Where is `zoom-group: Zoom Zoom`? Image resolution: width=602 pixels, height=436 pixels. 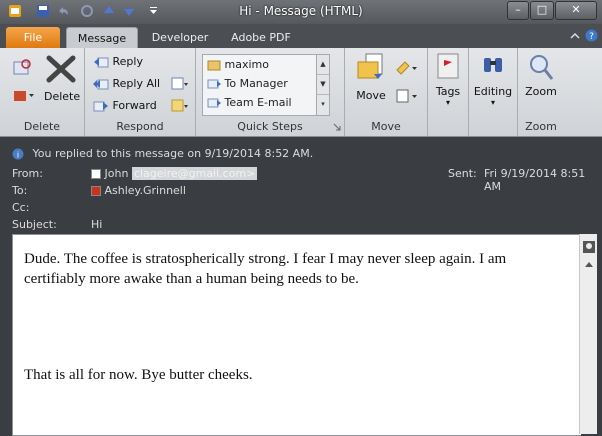 zoom-group: Zoom Zoom is located at coordinates (541, 92).